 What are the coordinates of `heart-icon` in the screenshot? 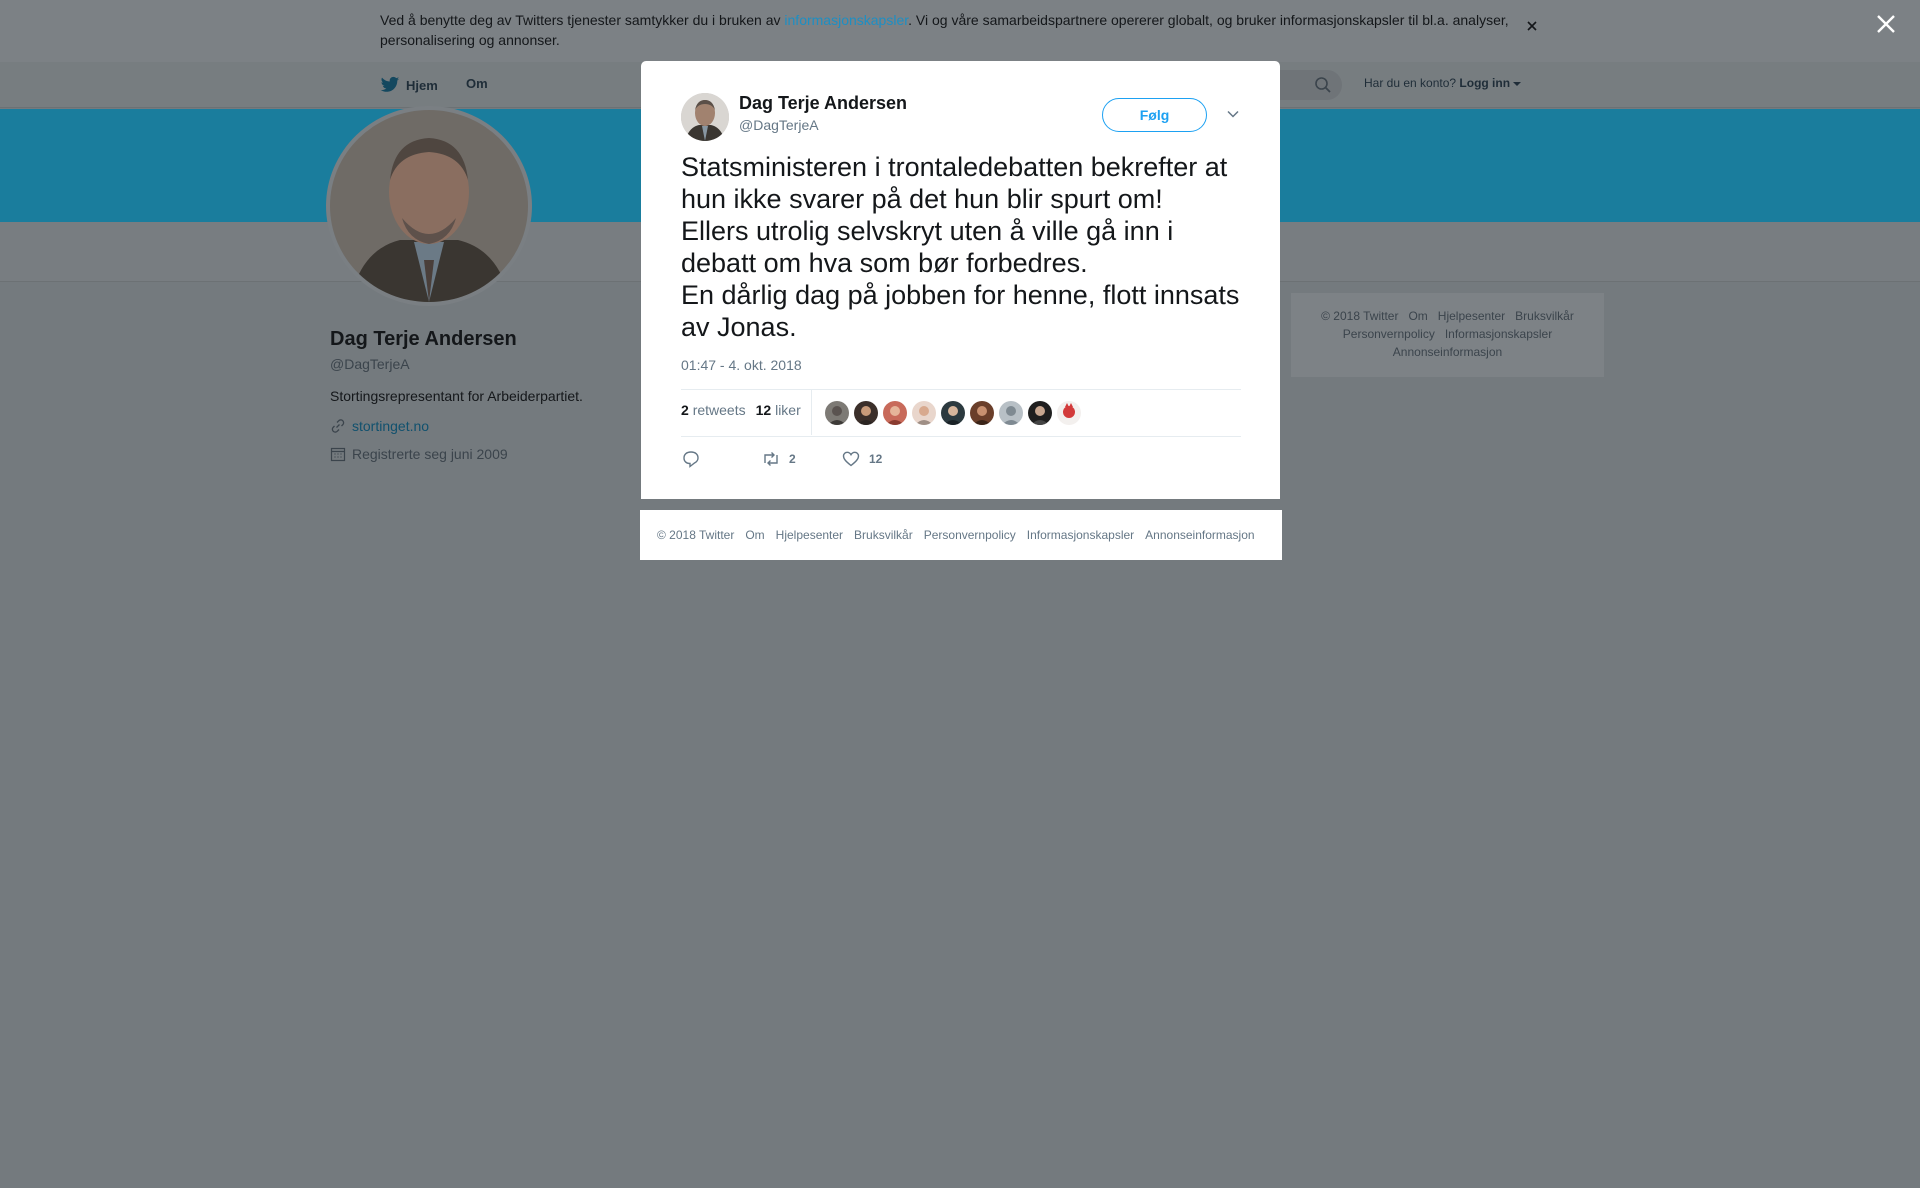 It's located at (851, 459).